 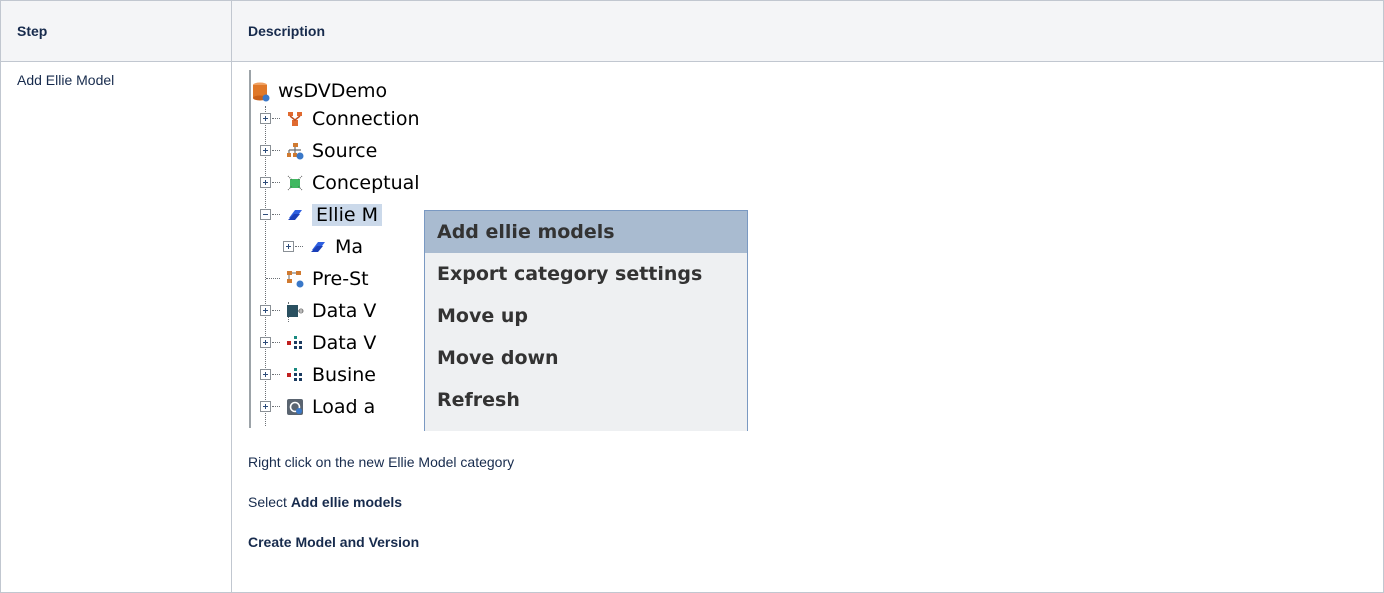 I want to click on tree-item-label: Pre-St, so click(x=340, y=279).